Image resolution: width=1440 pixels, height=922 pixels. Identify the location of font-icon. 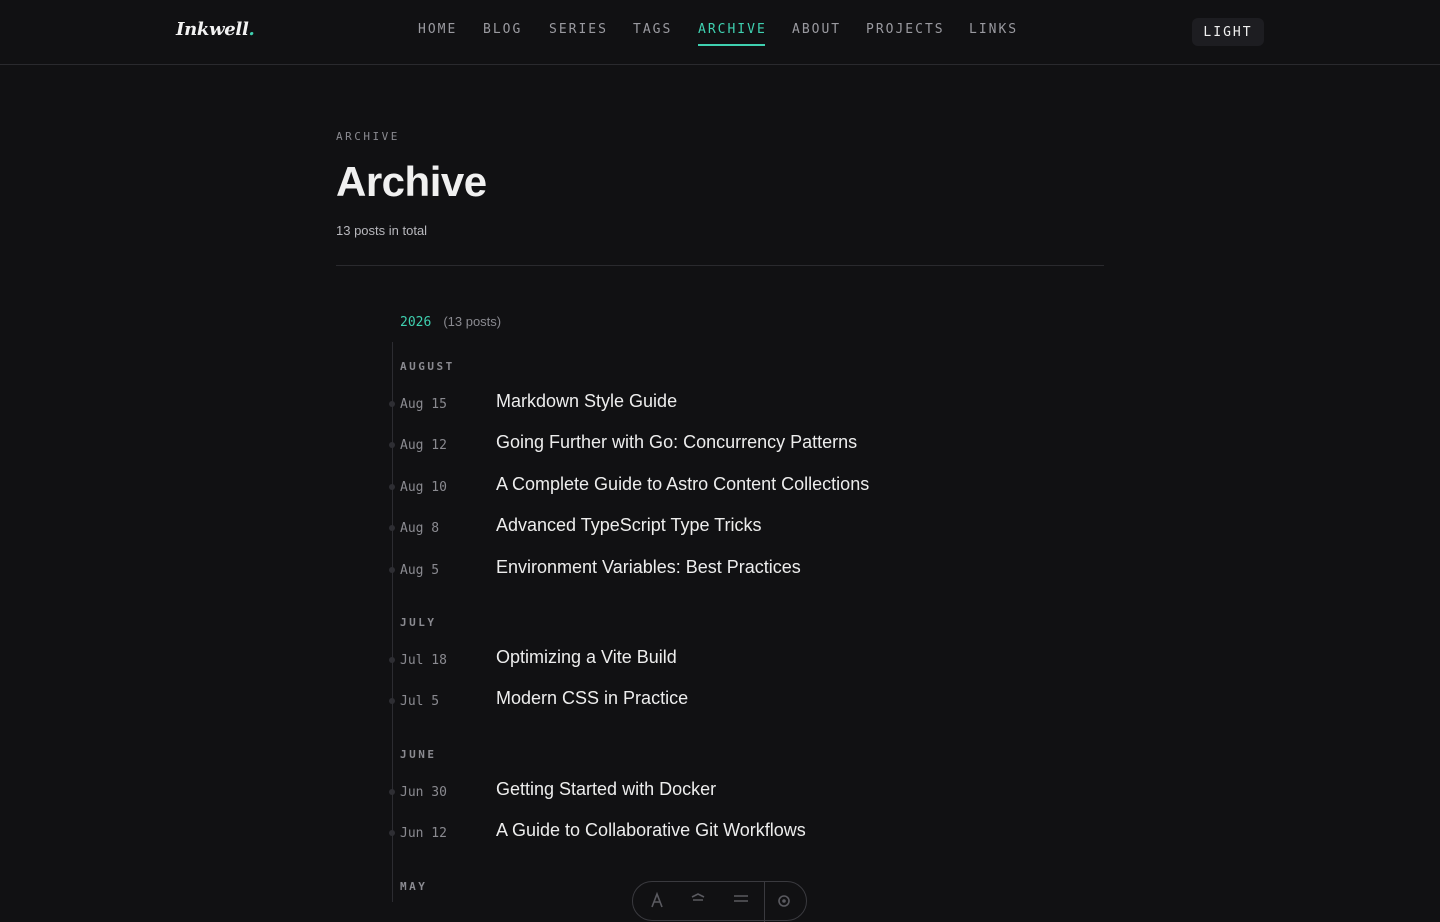
(657, 900).